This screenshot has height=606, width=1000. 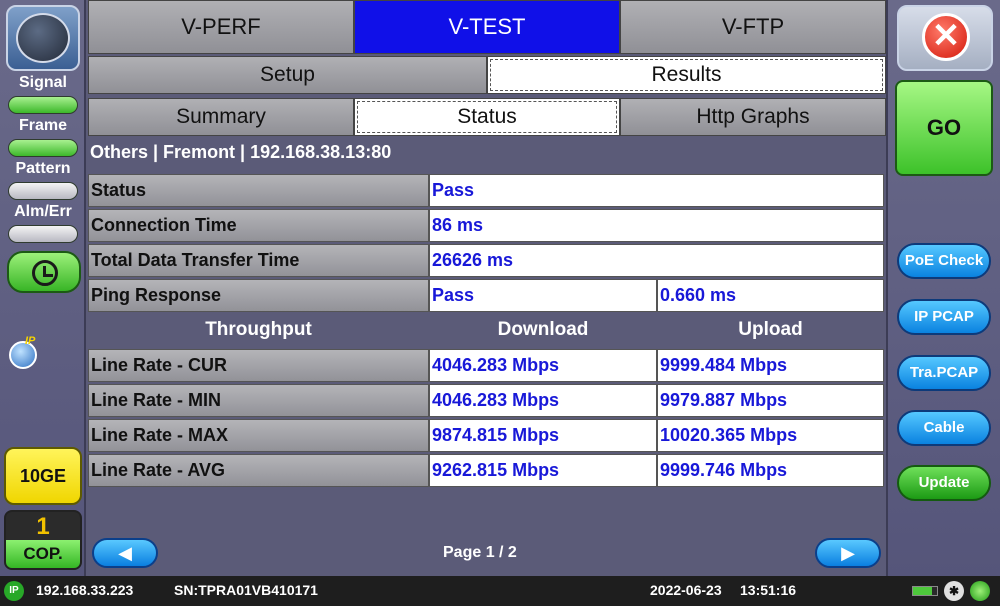 What do you see at coordinates (770, 365) in the screenshot?
I see `upload-value: 9999.484 Mbps` at bounding box center [770, 365].